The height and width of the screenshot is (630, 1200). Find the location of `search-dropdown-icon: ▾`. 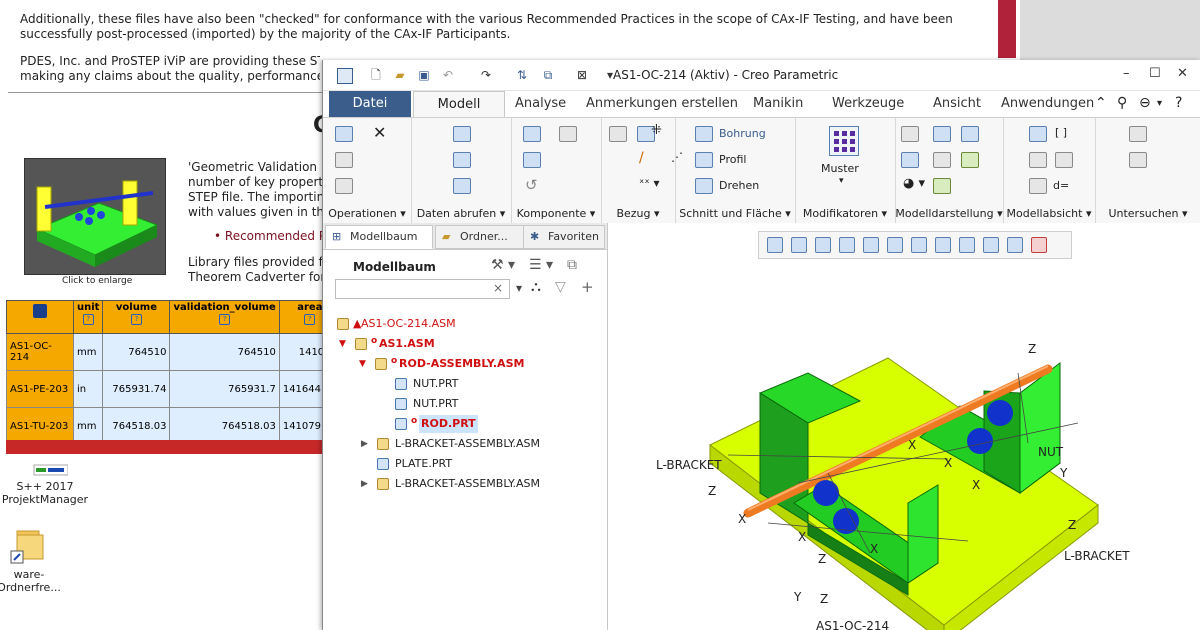

search-dropdown-icon: ▾ is located at coordinates (519, 288).